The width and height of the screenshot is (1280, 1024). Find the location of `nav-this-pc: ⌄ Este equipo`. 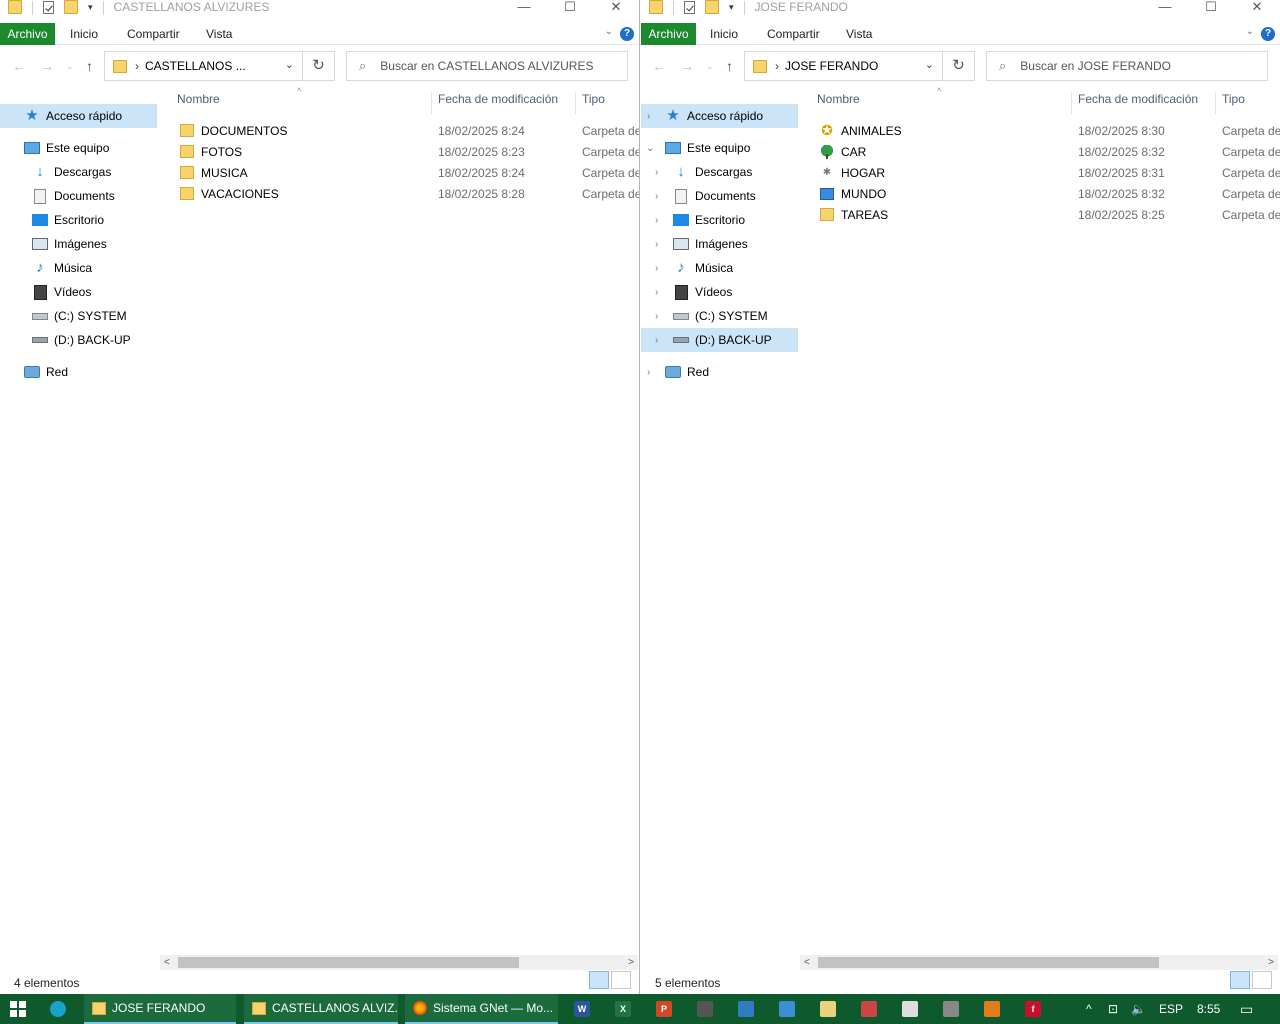

nav-this-pc: ⌄ Este equipo is located at coordinates (719, 148).